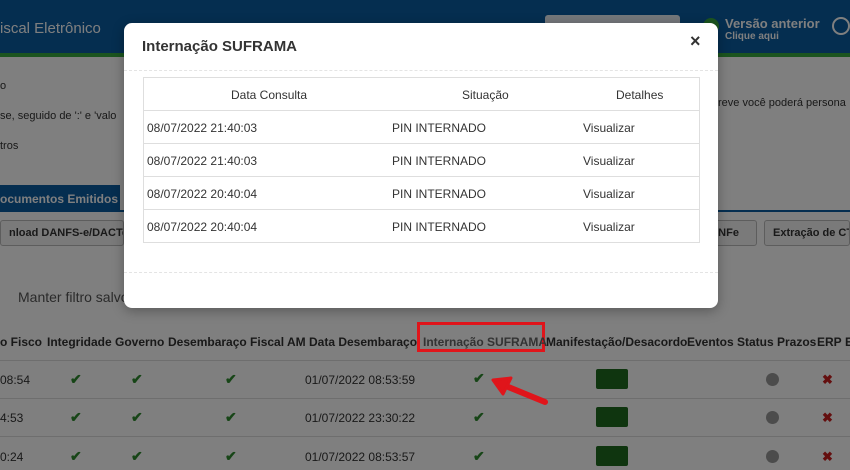 The height and width of the screenshot is (470, 850). I want to click on arrow-icon, so click(519, 390).